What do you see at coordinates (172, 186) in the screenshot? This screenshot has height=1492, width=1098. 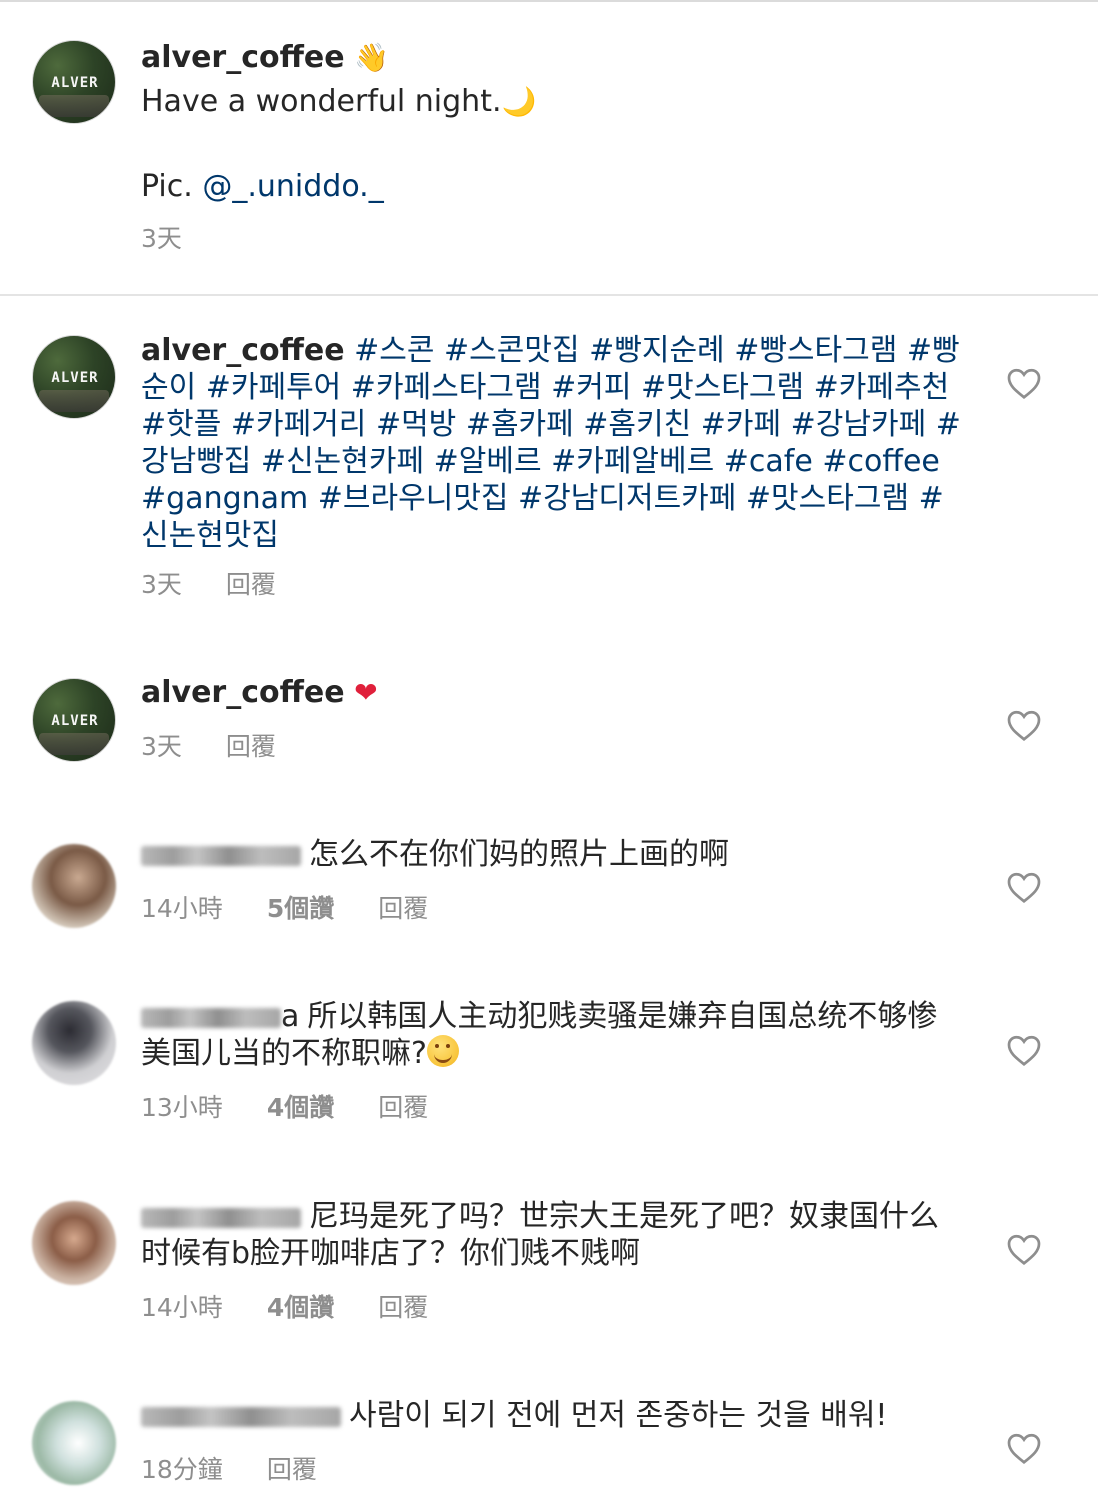 I see `pic-label: Pic.` at bounding box center [172, 186].